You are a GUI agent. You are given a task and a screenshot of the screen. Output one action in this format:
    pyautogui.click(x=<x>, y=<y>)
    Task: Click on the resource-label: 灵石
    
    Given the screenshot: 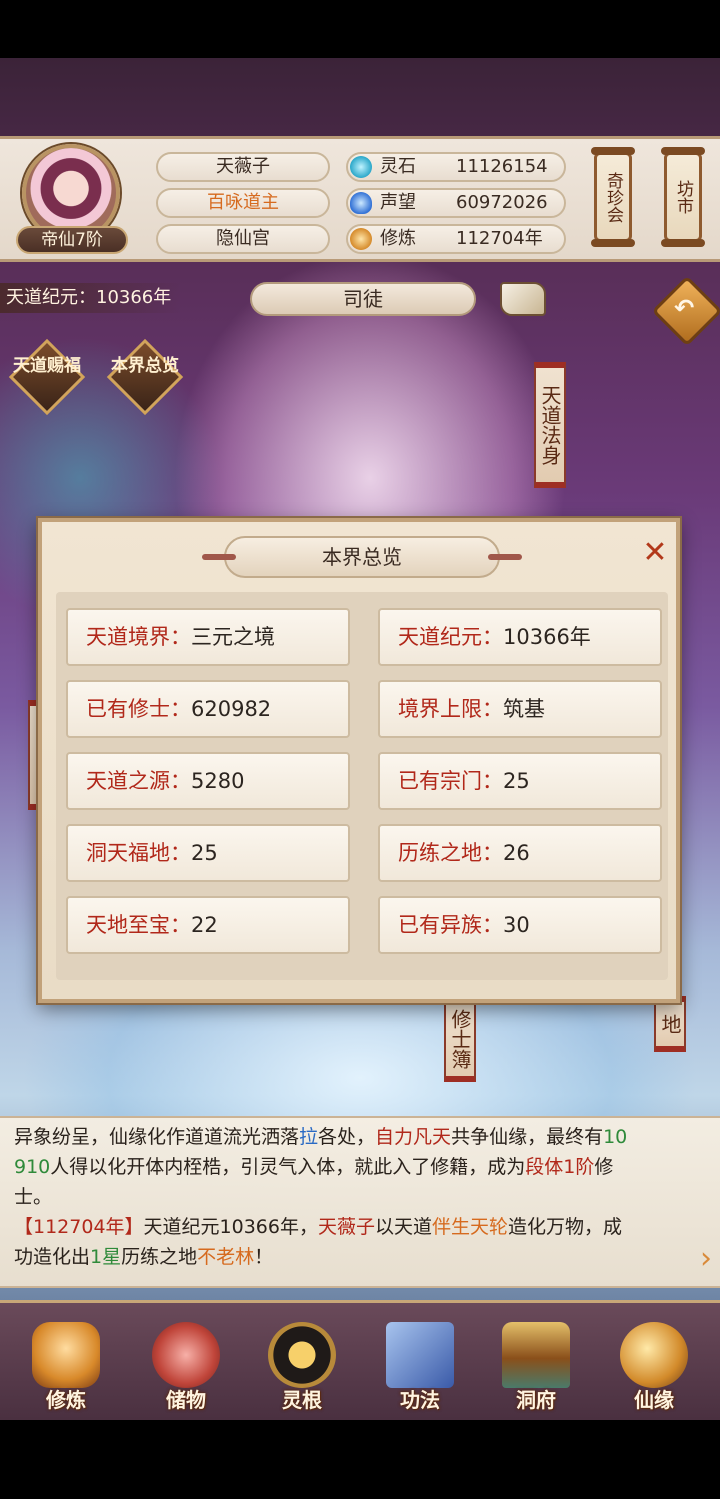 What is the action you would take?
    pyautogui.click(x=398, y=166)
    